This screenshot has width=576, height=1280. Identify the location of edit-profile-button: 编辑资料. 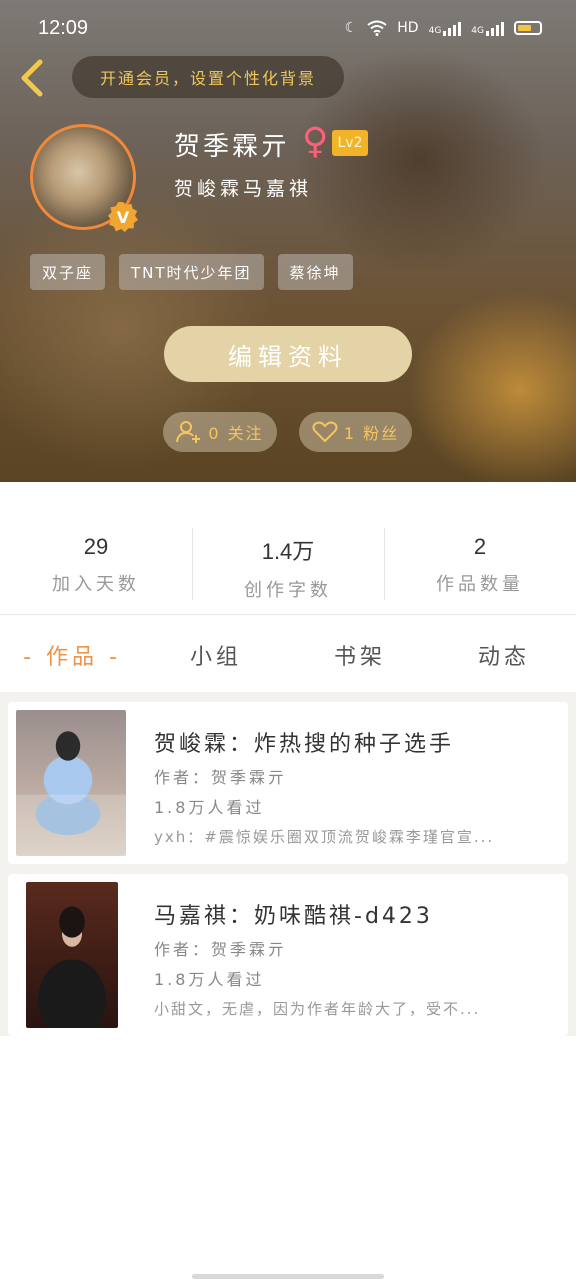
(288, 354).